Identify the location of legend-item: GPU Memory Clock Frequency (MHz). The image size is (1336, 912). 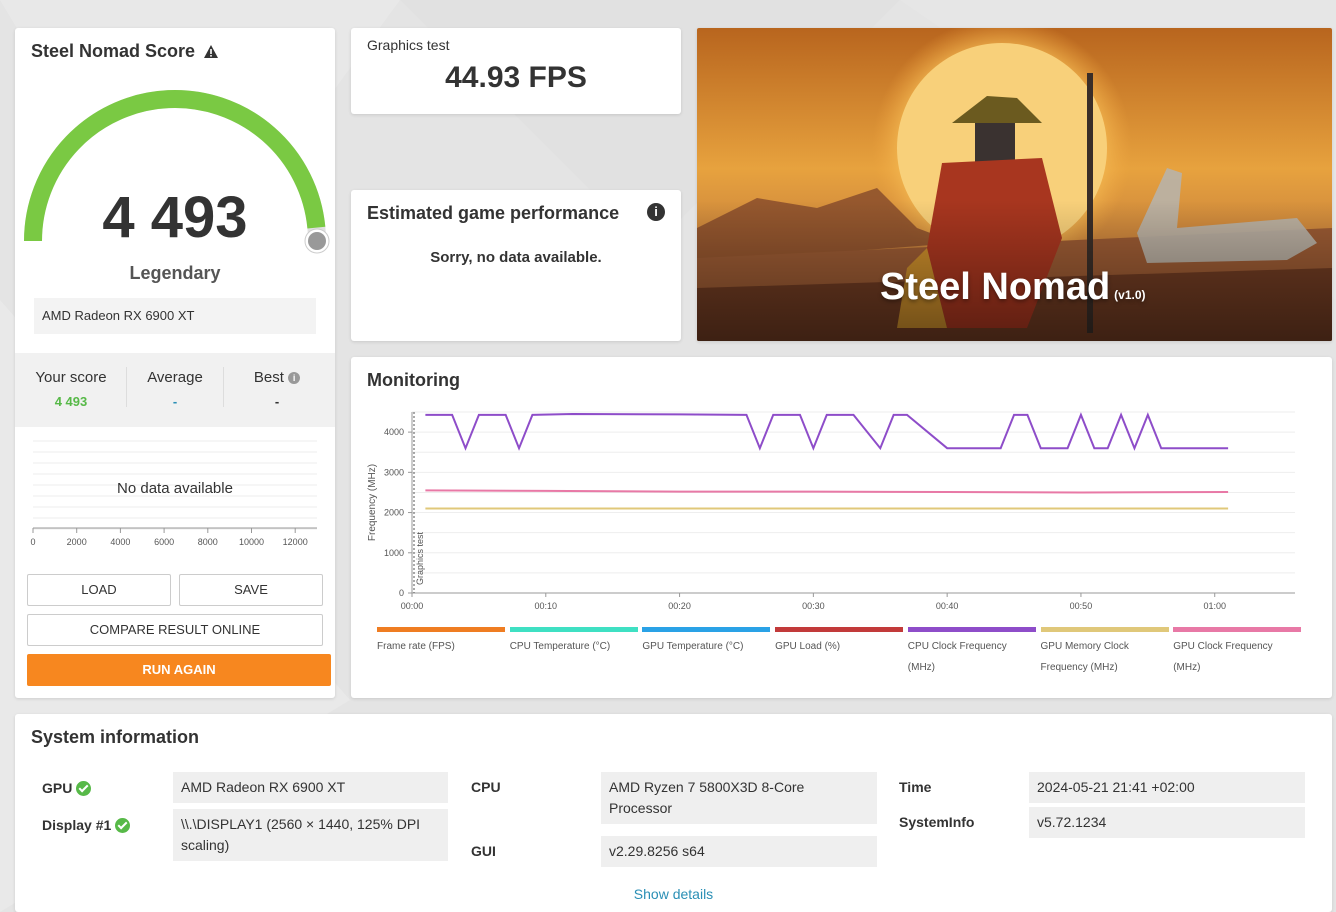
(1104, 652).